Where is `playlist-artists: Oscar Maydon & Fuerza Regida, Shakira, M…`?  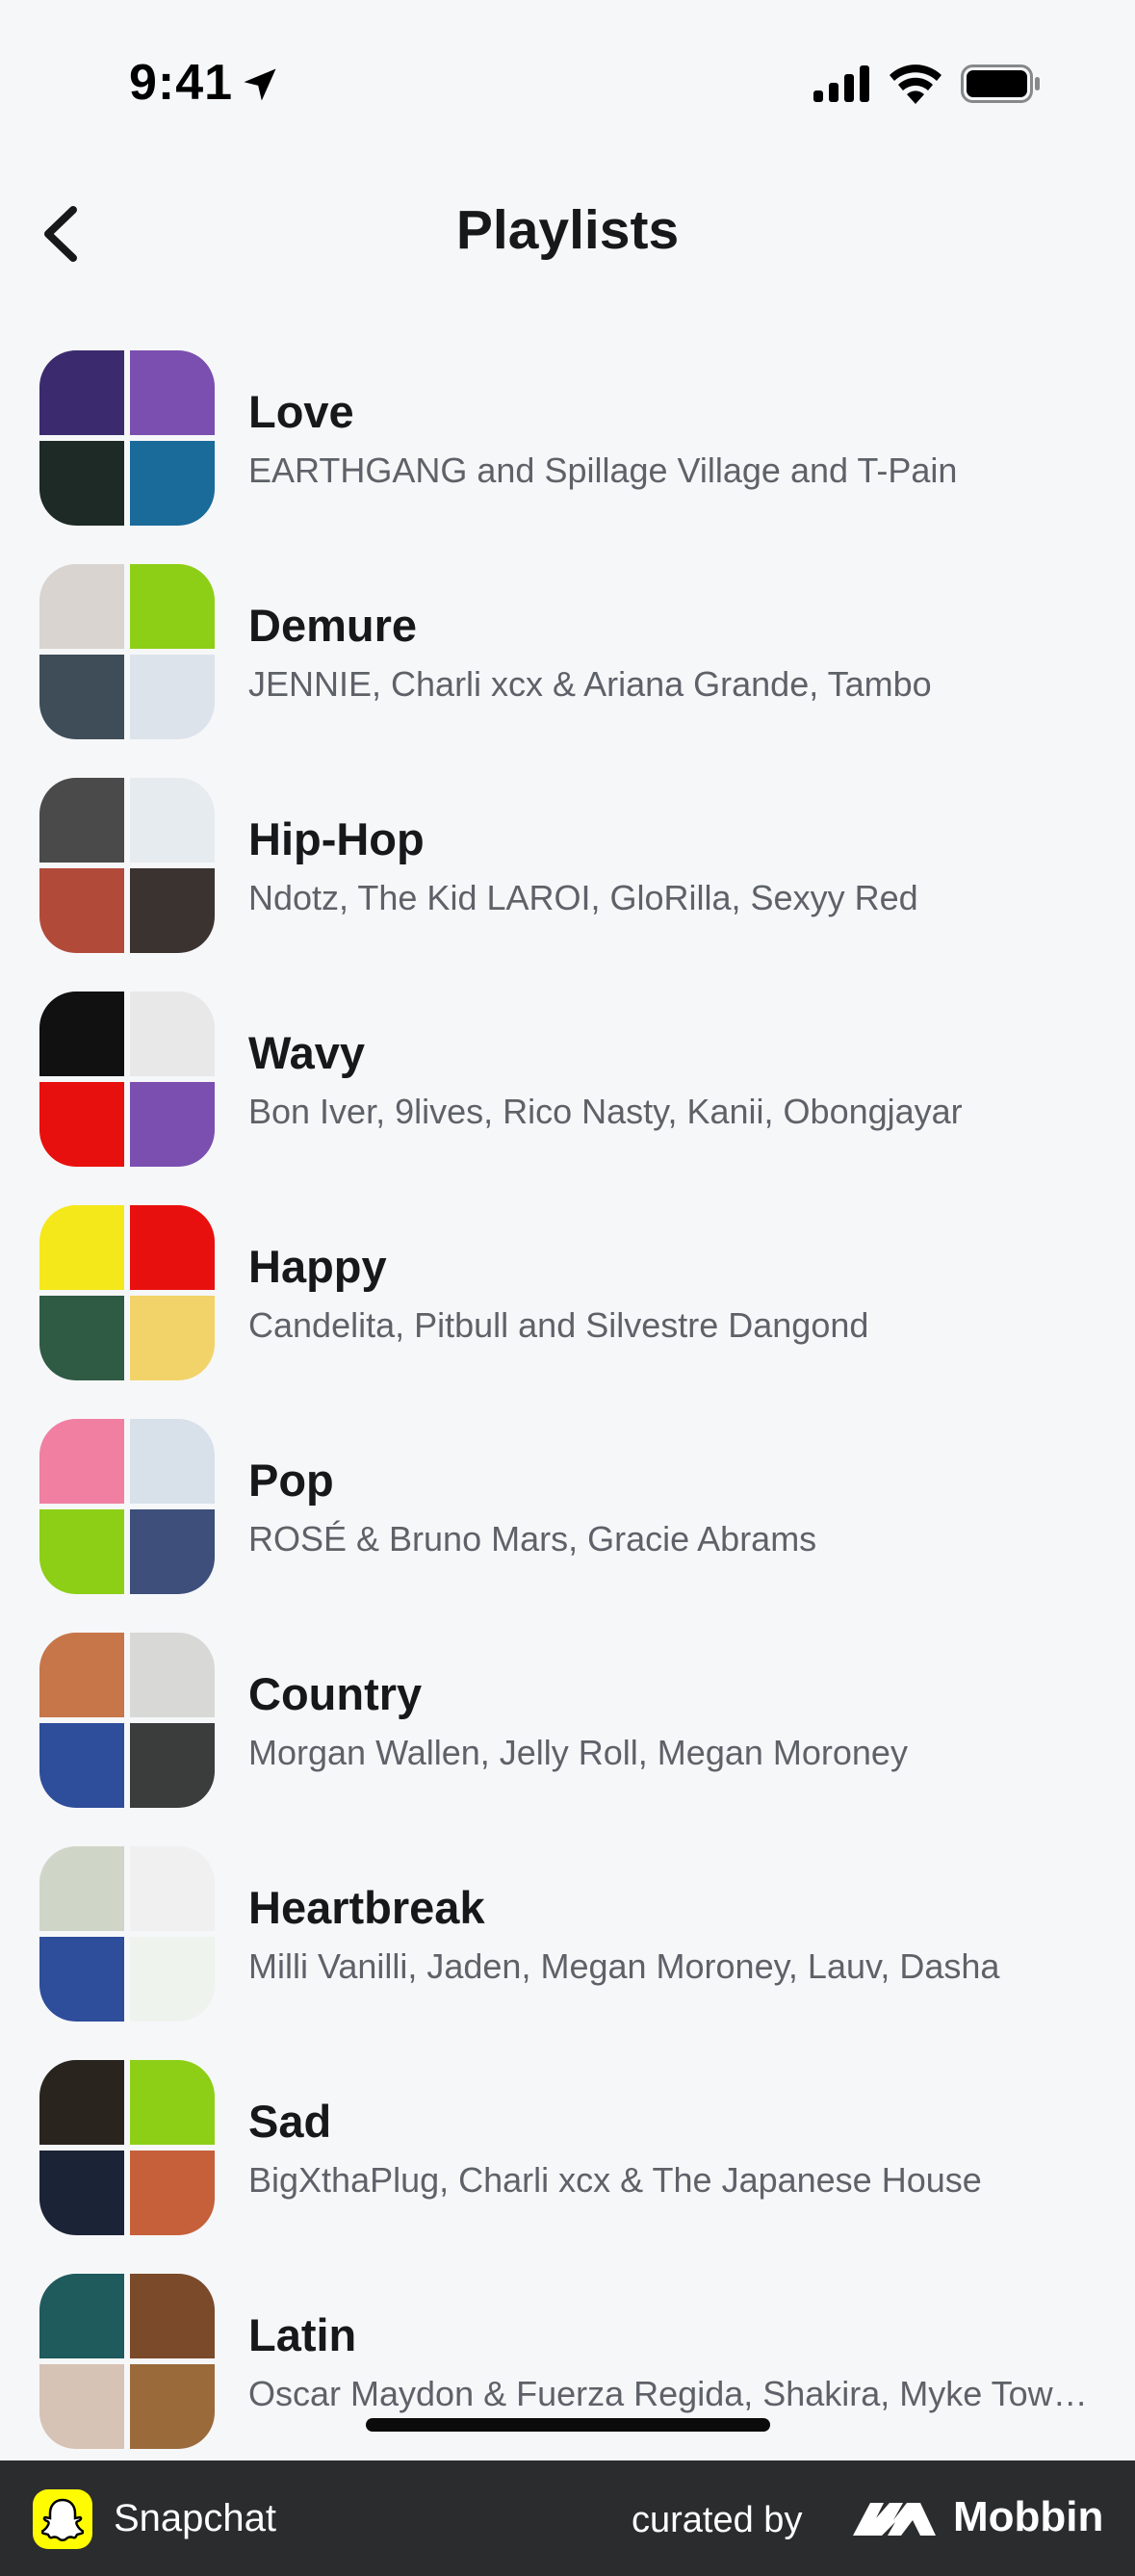
playlist-artists: Oscar Maydon & Fuerza Regida, Shakira, M… is located at coordinates (672, 2394).